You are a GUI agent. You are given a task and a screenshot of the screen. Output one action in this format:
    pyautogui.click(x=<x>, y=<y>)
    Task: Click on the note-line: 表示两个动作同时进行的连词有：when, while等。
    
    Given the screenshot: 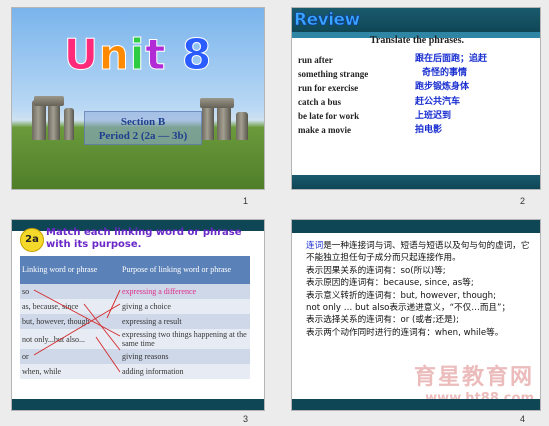 What is the action you would take?
    pyautogui.click(x=405, y=332)
    